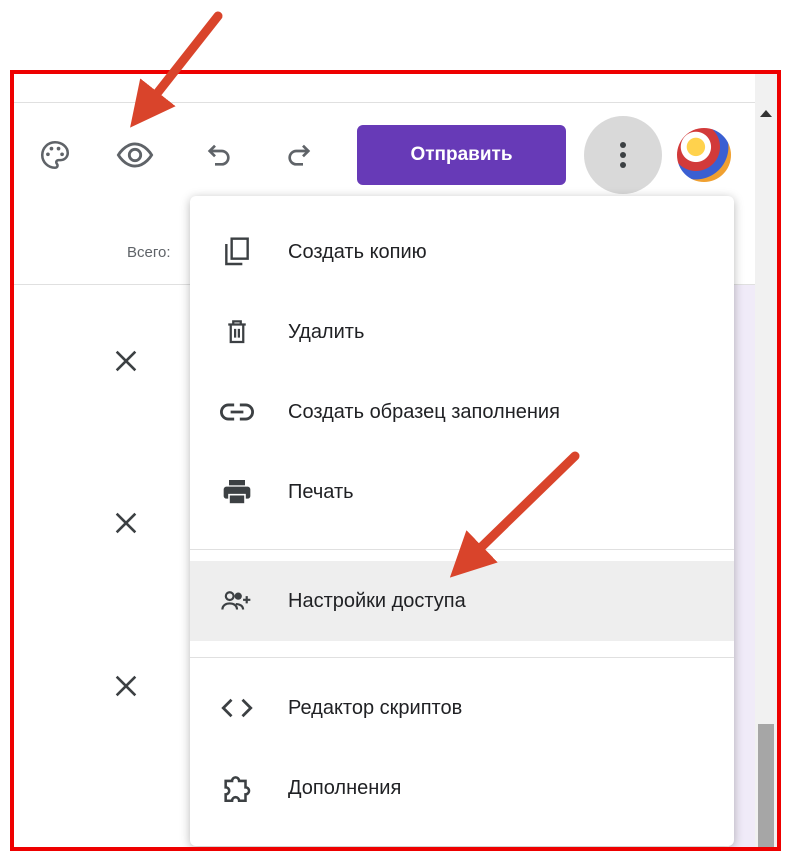  Describe the element at coordinates (766, 113) in the screenshot. I see `scroll-up-icon` at that location.